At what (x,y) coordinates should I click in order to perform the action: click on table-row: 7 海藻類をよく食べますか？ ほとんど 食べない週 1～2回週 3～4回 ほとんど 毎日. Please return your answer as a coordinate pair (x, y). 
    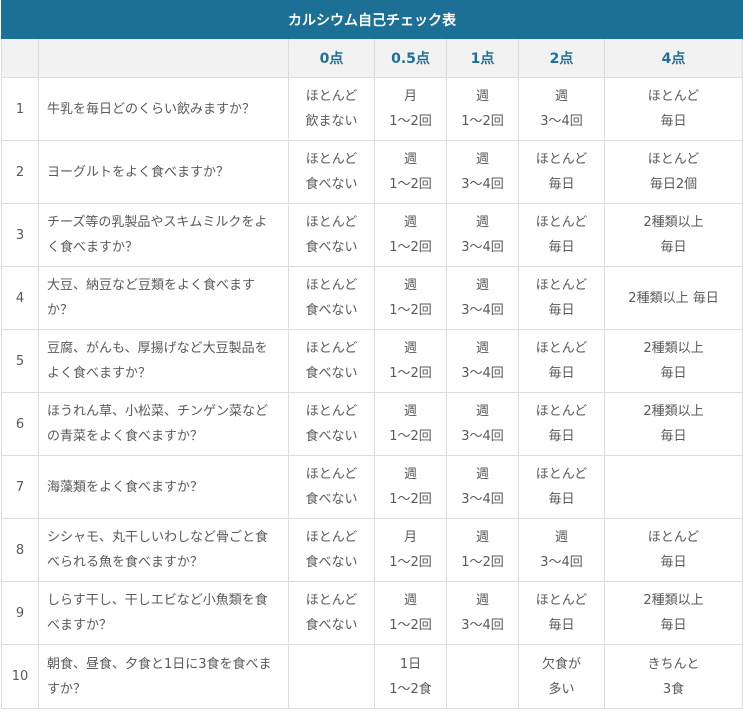
    Looking at the image, I should click on (372, 487).